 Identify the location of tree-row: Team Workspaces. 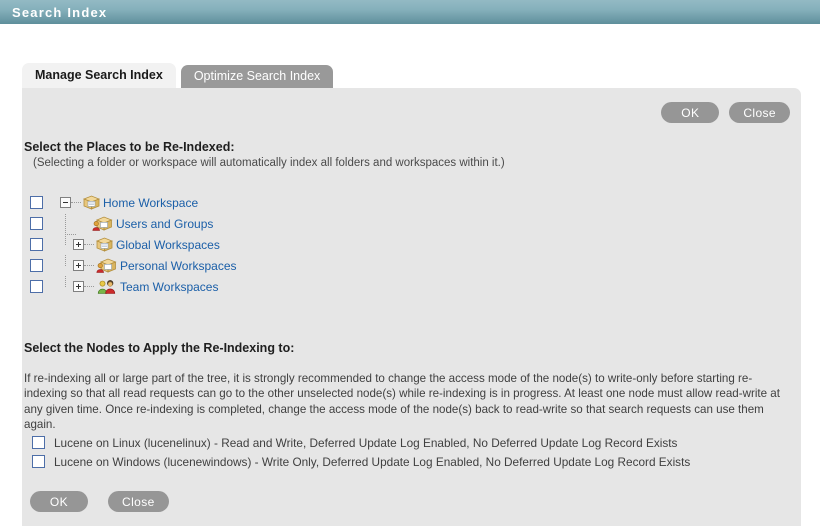
(234, 286).